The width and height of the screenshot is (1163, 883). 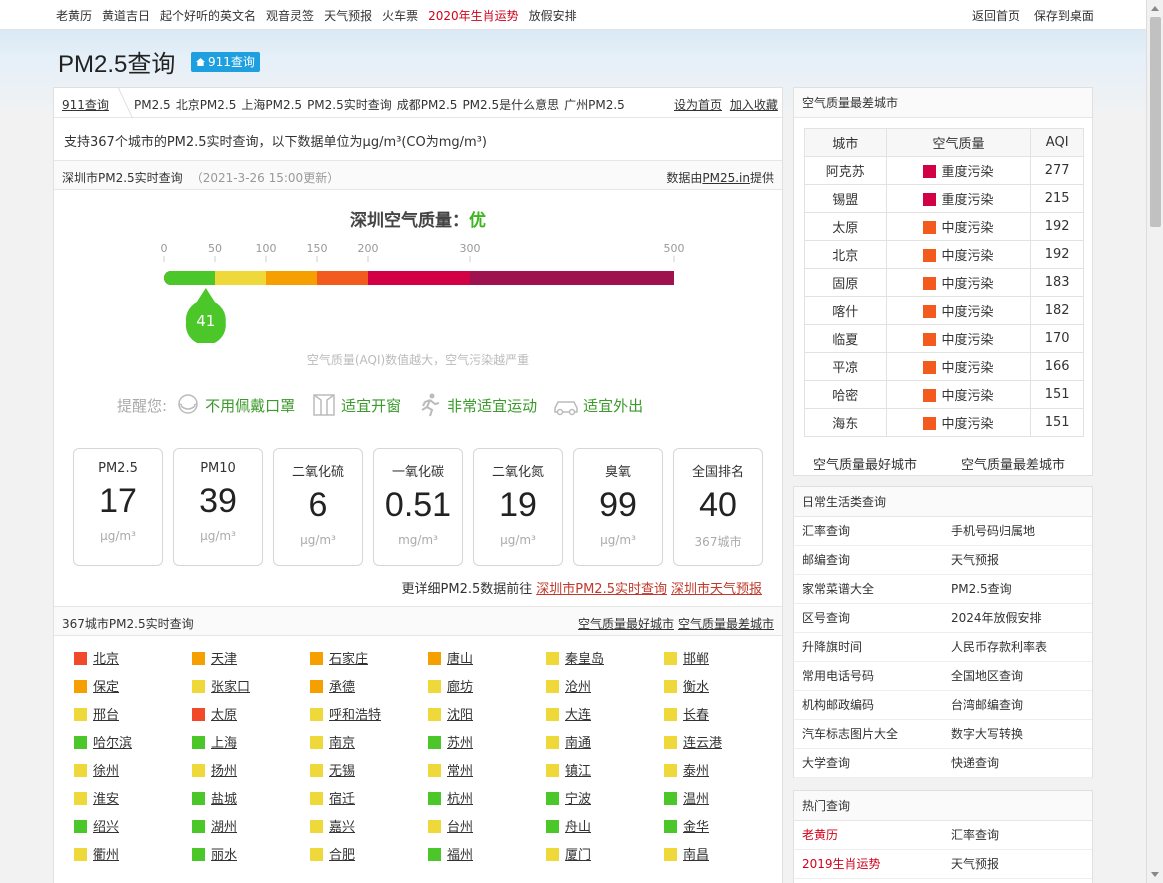 What do you see at coordinates (726, 624) in the screenshot?
I see `worst-cities-link: 空气质量最差城市` at bounding box center [726, 624].